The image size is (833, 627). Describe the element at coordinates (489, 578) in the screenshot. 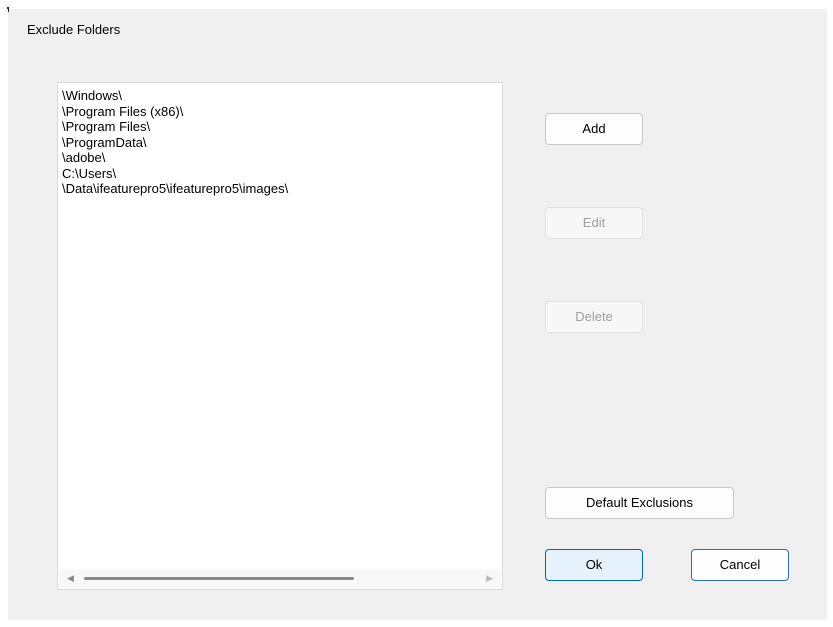

I see `scroll-right-arrow-icon: ▶` at that location.